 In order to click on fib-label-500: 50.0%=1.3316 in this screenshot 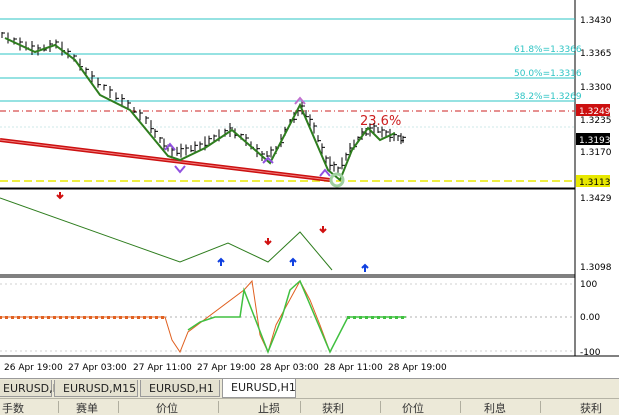, I will do `click(548, 74)`.